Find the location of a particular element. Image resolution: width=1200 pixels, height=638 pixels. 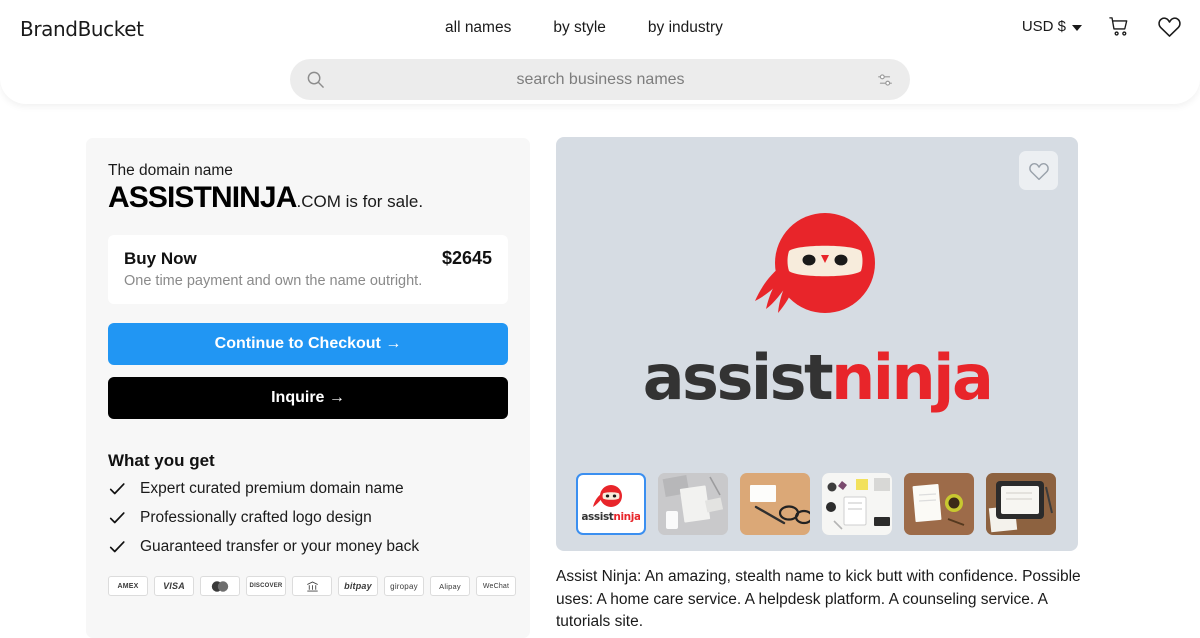

thumbnail-mockup-4-art is located at coordinates (939, 504).